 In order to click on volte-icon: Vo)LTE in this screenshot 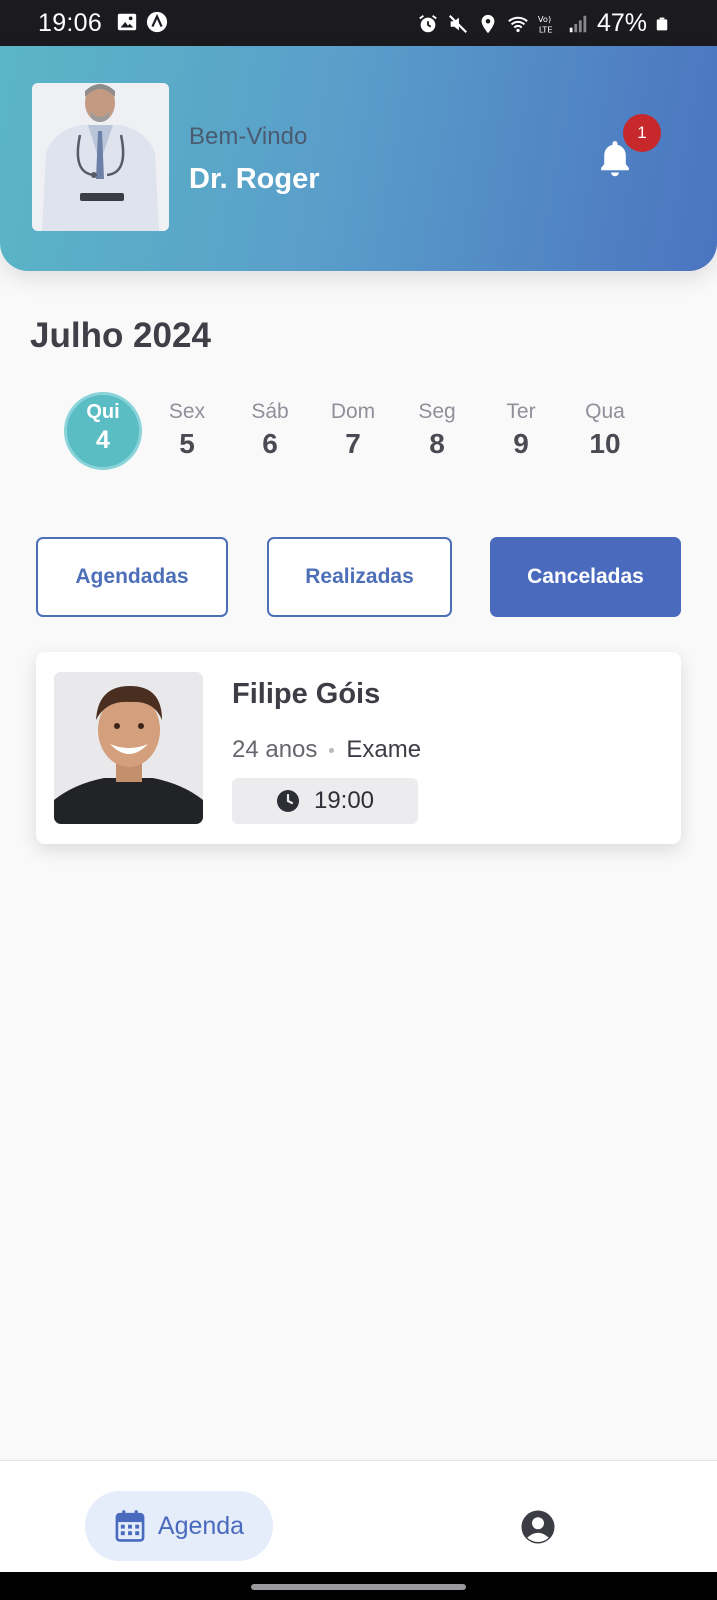, I will do `click(545, 24)`.